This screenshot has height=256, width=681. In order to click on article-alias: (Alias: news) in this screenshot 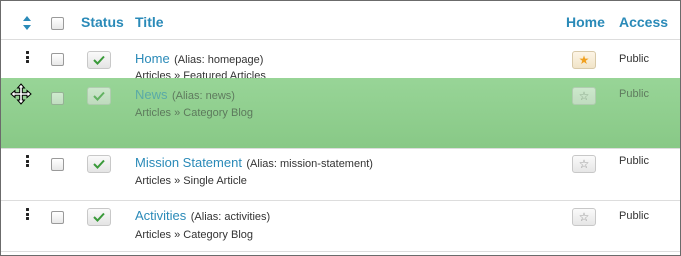, I will do `click(203, 96)`.